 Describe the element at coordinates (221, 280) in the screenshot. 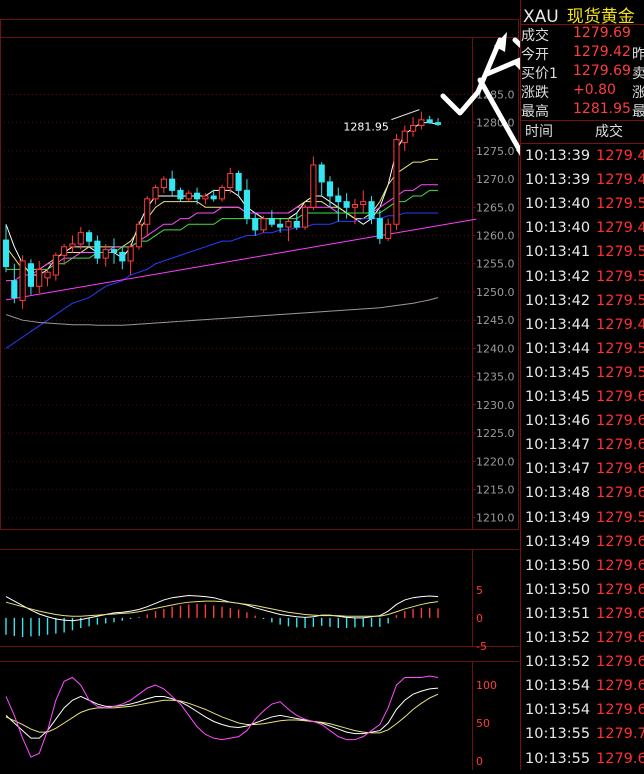

I see `moving-average-line` at that location.